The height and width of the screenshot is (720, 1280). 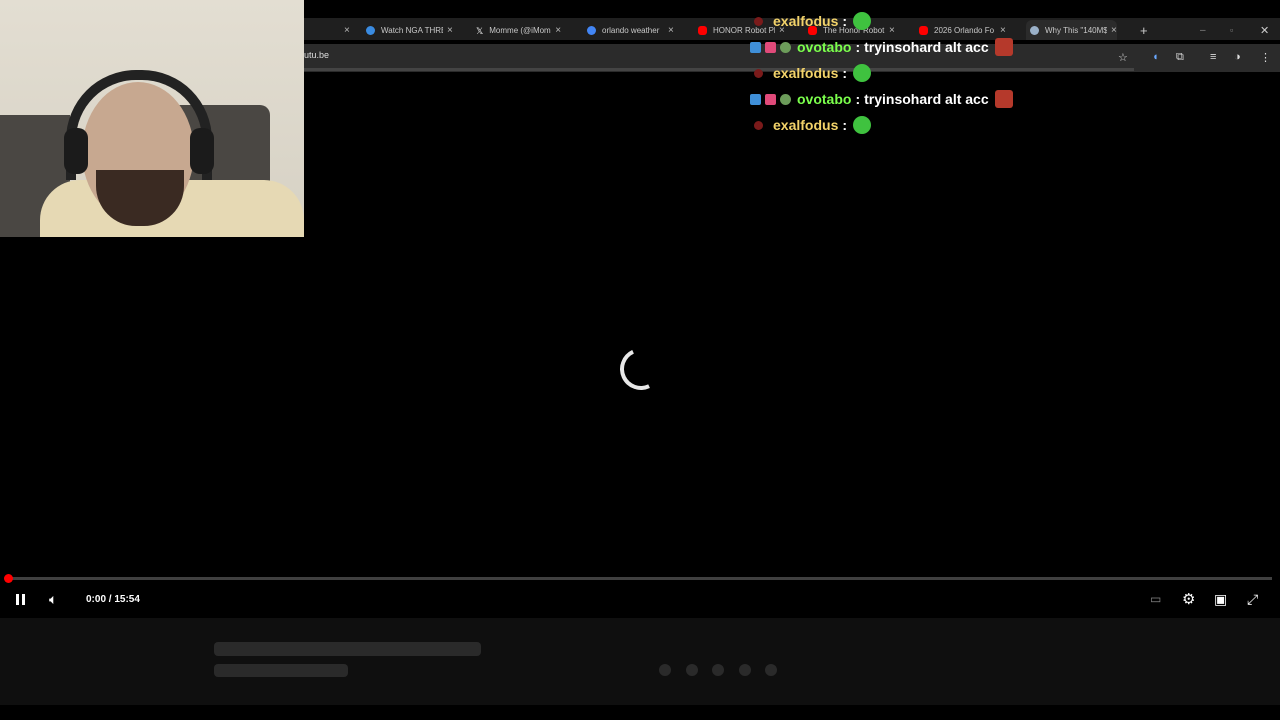 I want to click on fullscreen-icon: ⤢, so click(x=1253, y=598).